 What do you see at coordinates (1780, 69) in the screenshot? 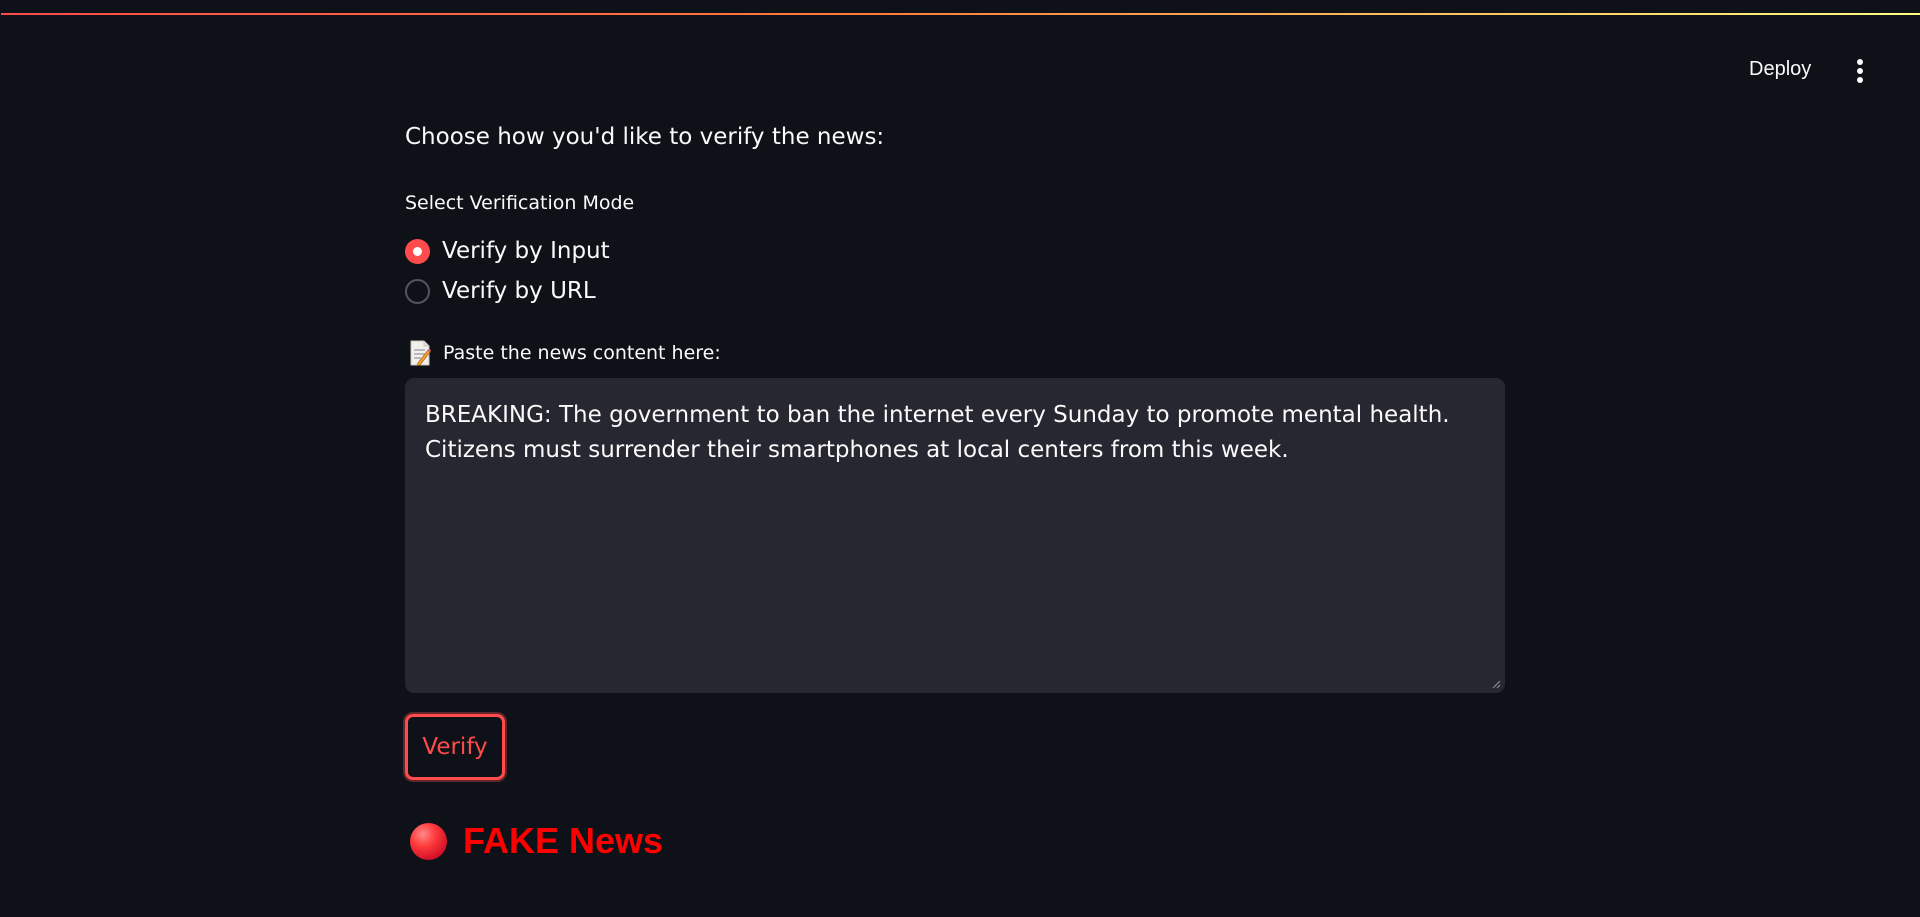
I see `deploy-button: Deploy` at bounding box center [1780, 69].